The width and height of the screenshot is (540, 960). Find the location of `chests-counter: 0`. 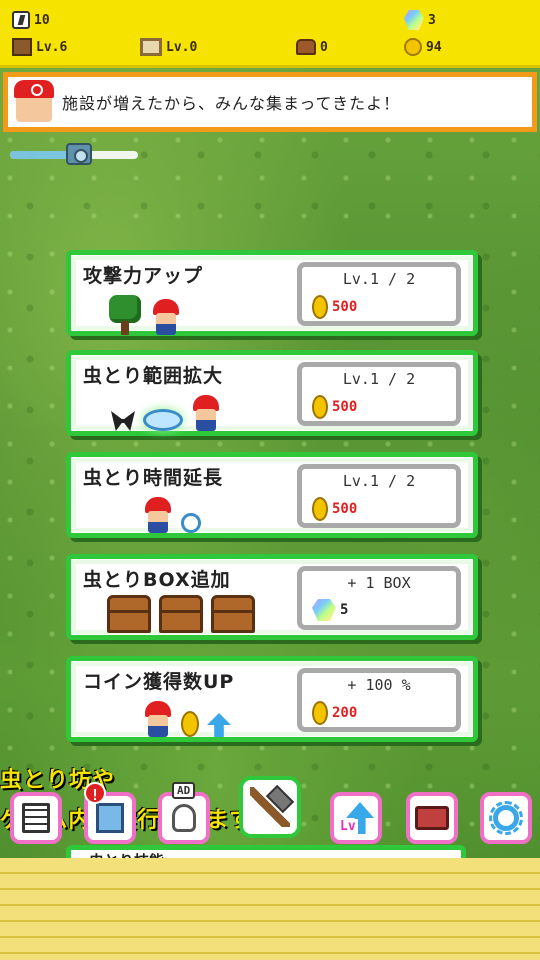

chests-counter: 0 is located at coordinates (312, 47).